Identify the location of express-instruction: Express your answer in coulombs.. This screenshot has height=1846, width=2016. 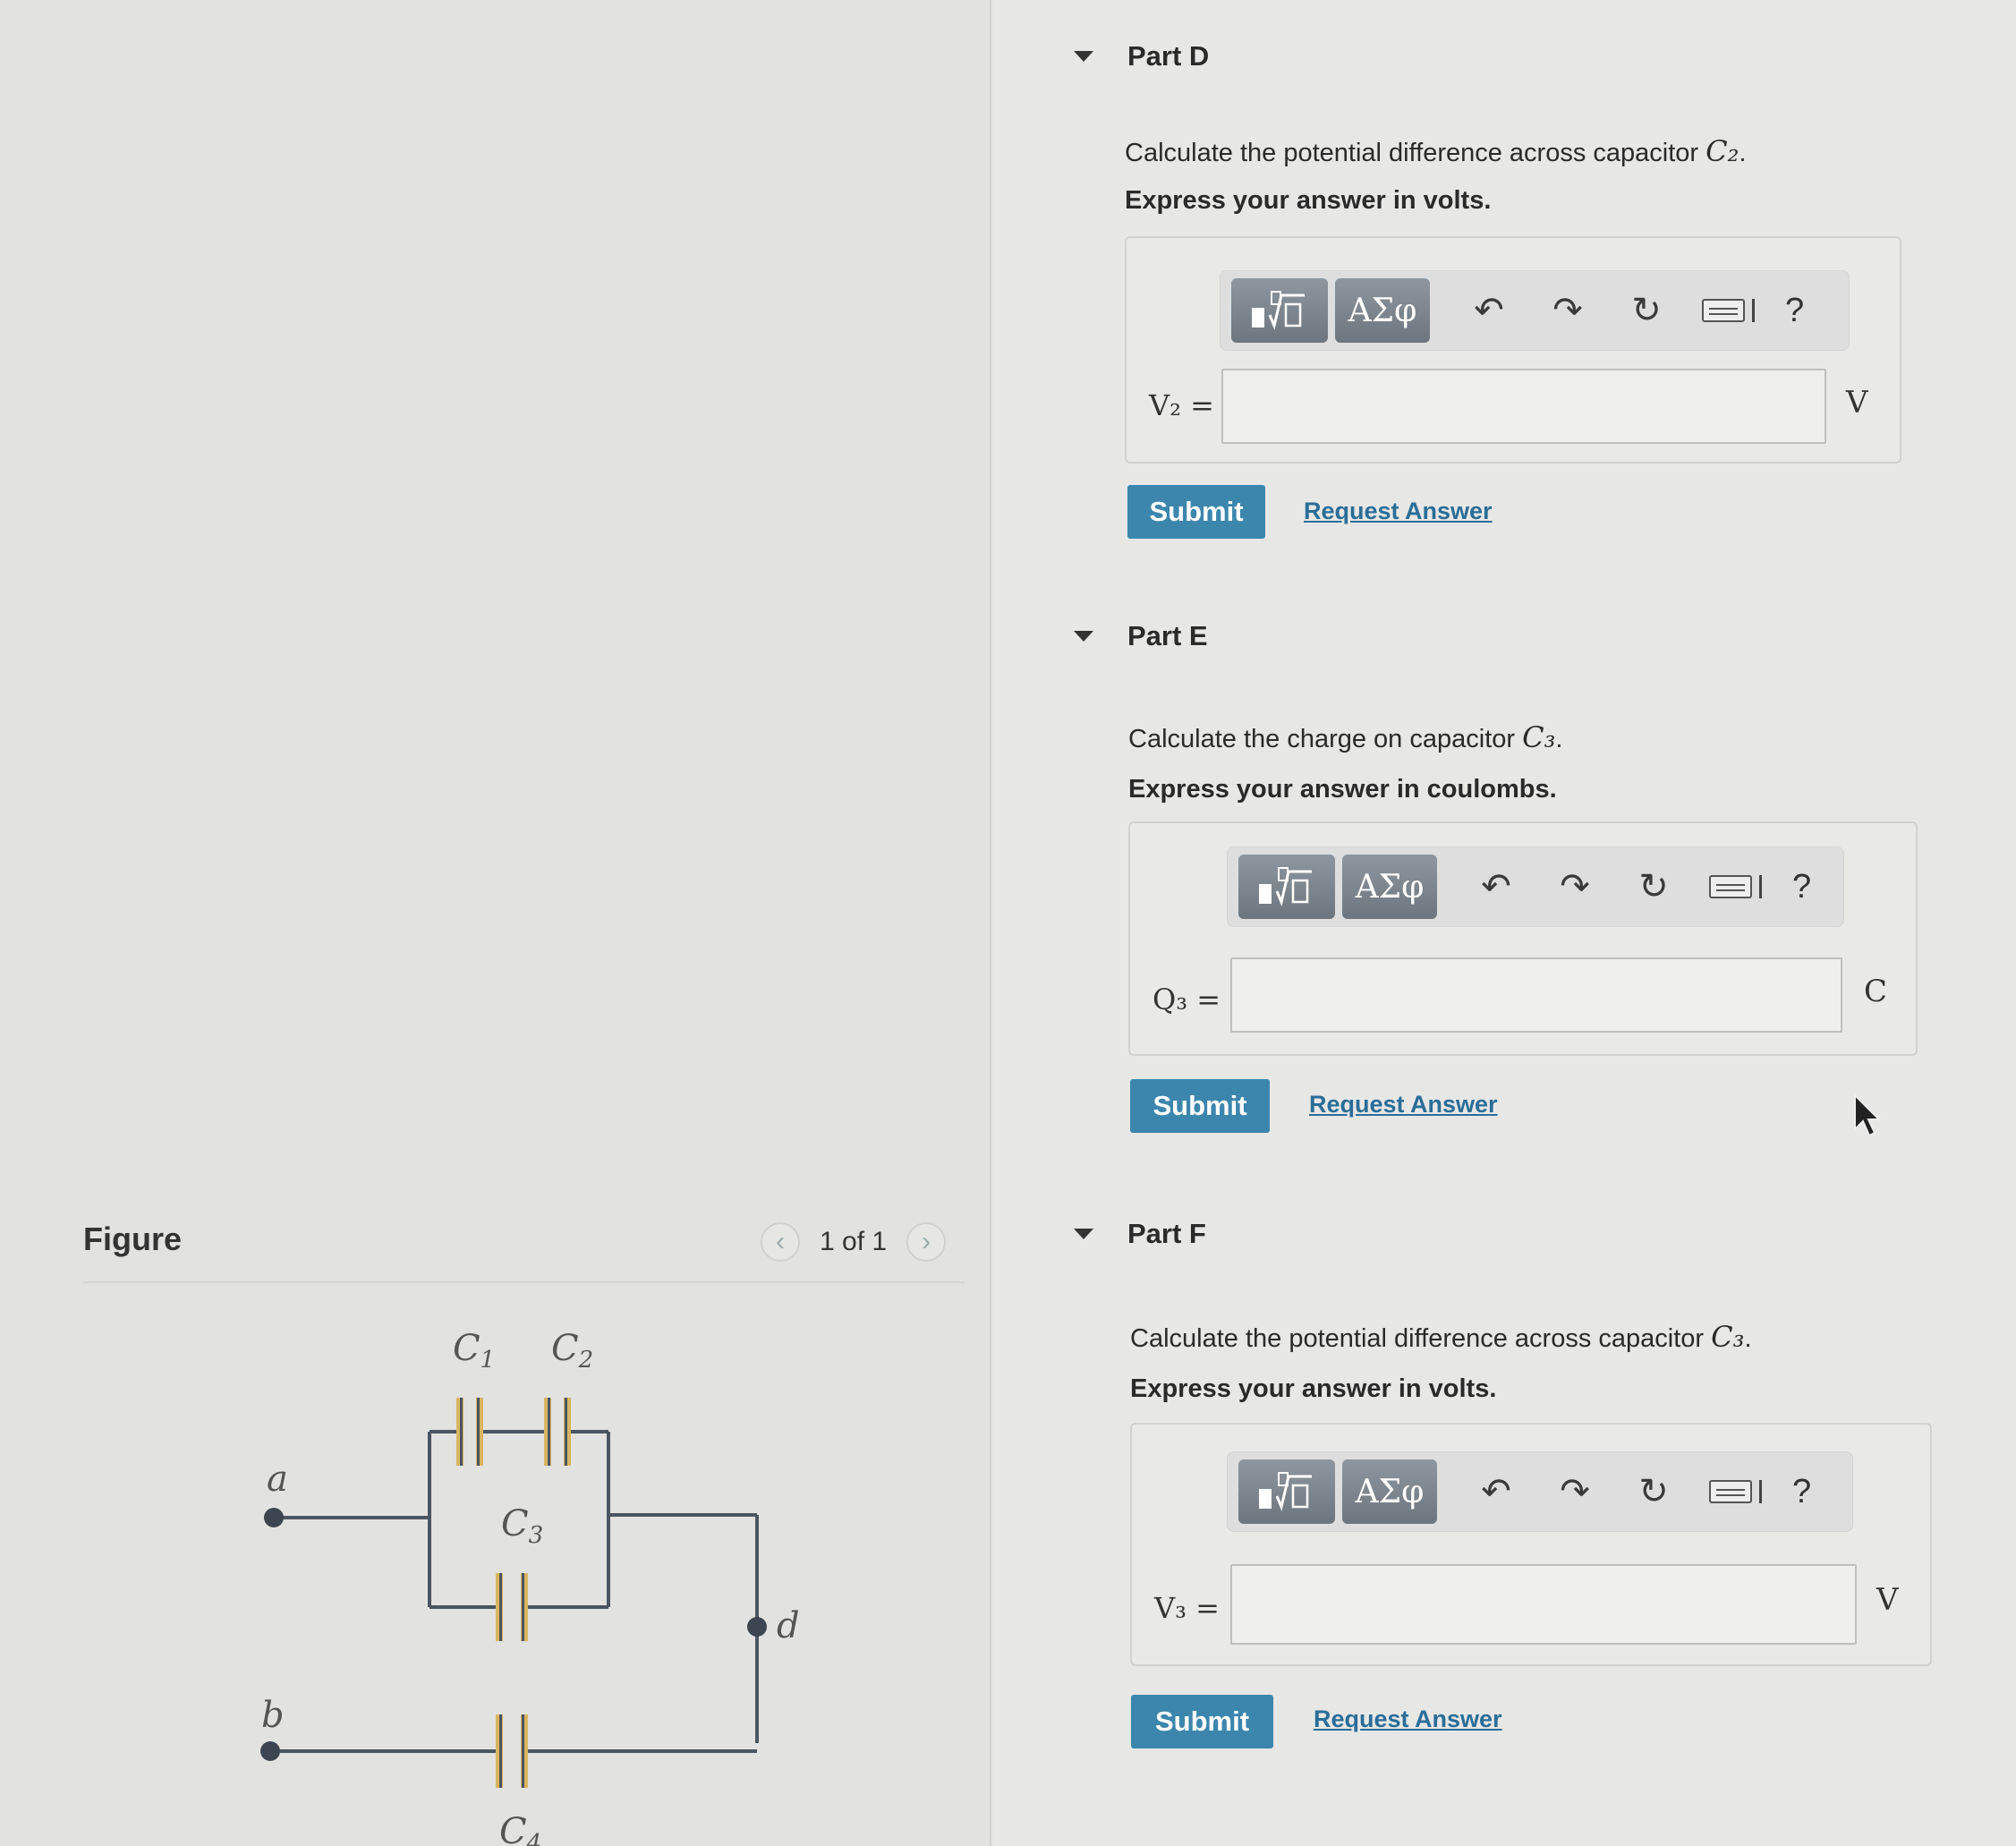
(1342, 790).